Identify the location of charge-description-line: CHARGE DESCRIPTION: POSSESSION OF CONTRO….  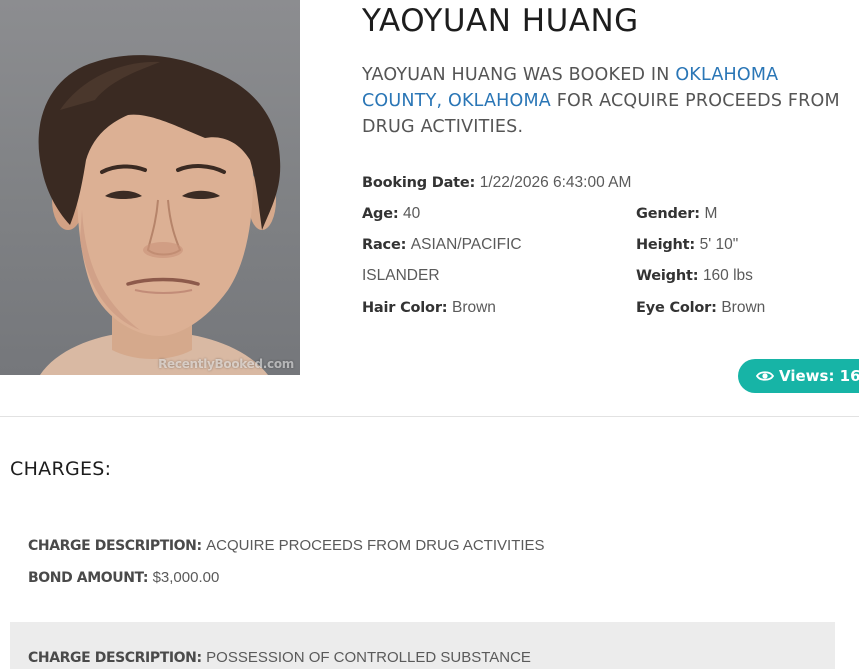
(431, 655).